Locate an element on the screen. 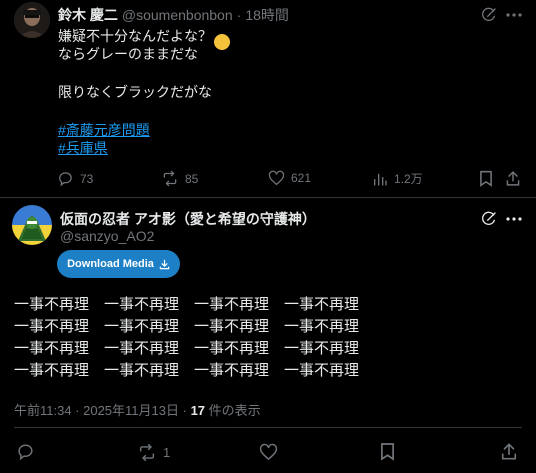  like-button is located at coordinates (268, 452).